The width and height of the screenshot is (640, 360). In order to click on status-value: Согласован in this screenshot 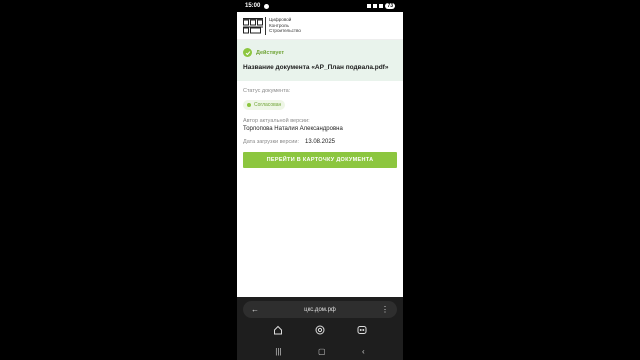, I will do `click(268, 105)`.